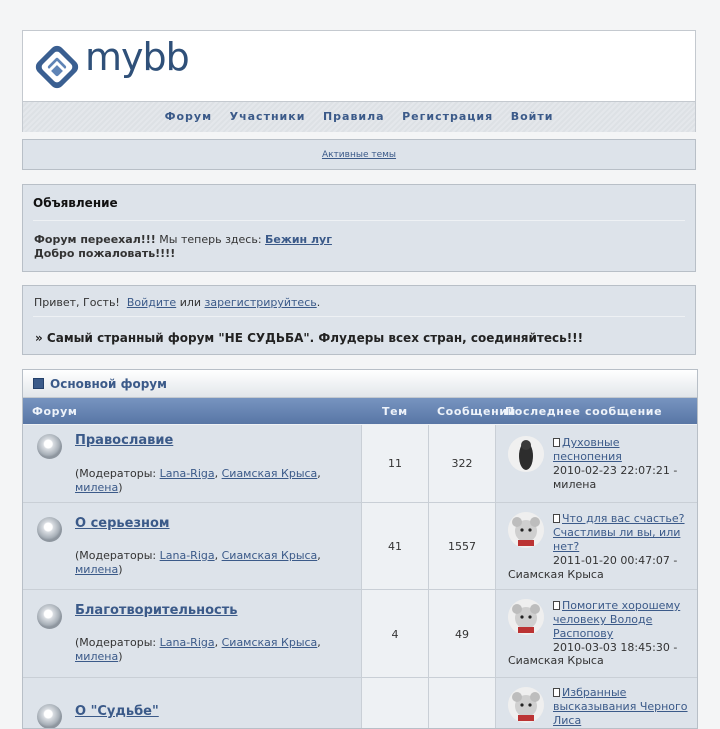 The image size is (720, 729). Describe the element at coordinates (108, 384) in the screenshot. I see `category-title: Основной форум` at that location.